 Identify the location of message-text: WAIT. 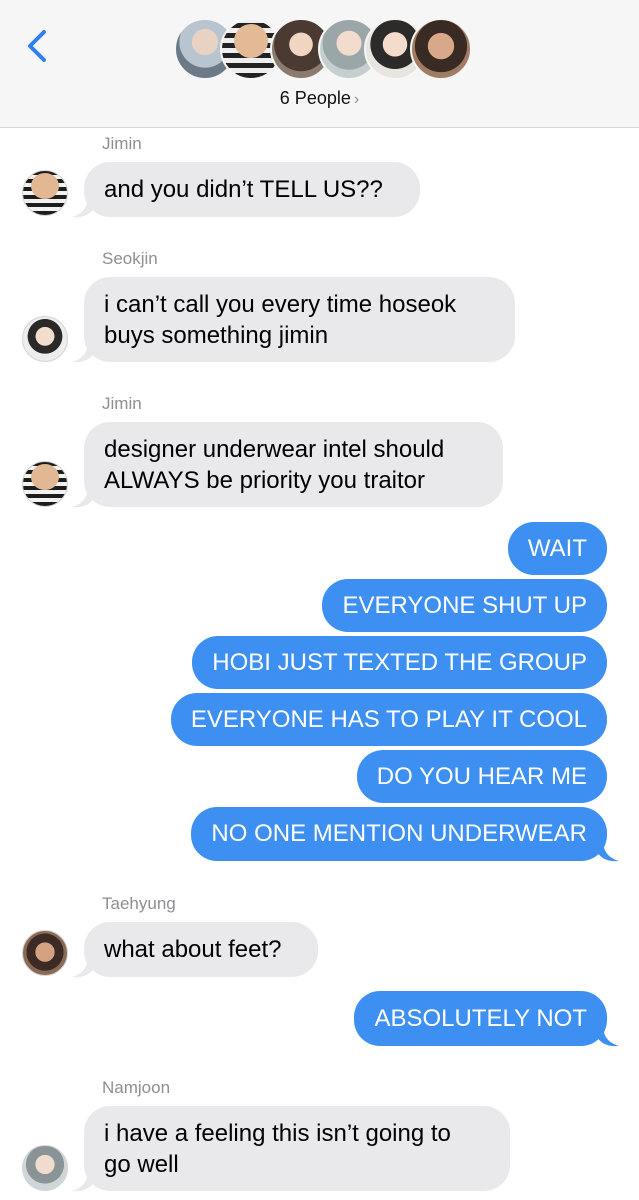
(557, 548).